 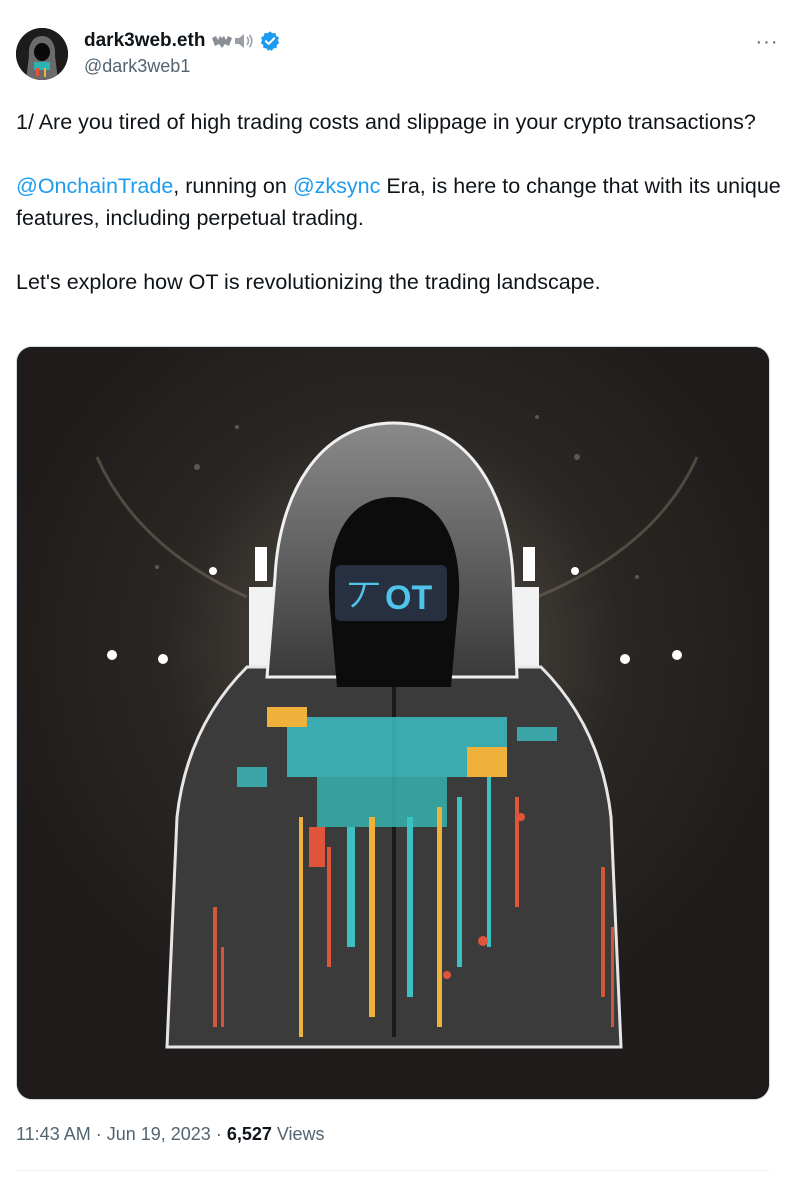 I want to click on avatar, so click(x=42, y=54).